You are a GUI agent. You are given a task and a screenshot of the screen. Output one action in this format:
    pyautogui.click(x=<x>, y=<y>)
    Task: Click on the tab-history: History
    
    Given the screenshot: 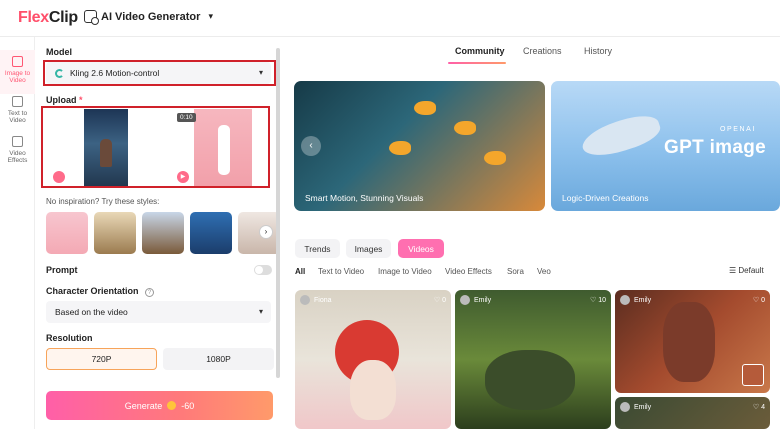 What is the action you would take?
    pyautogui.click(x=598, y=51)
    